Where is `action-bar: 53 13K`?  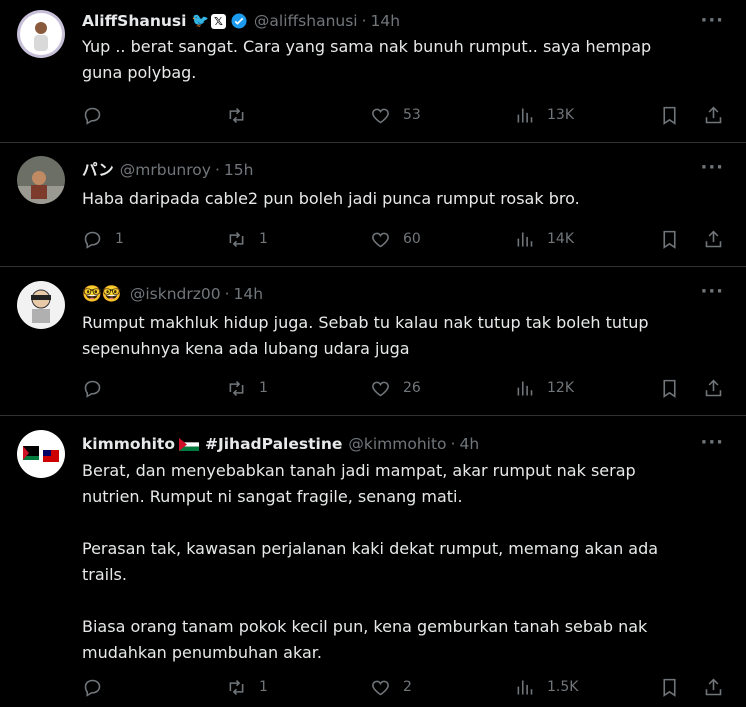 action-bar: 53 13K is located at coordinates (407, 115).